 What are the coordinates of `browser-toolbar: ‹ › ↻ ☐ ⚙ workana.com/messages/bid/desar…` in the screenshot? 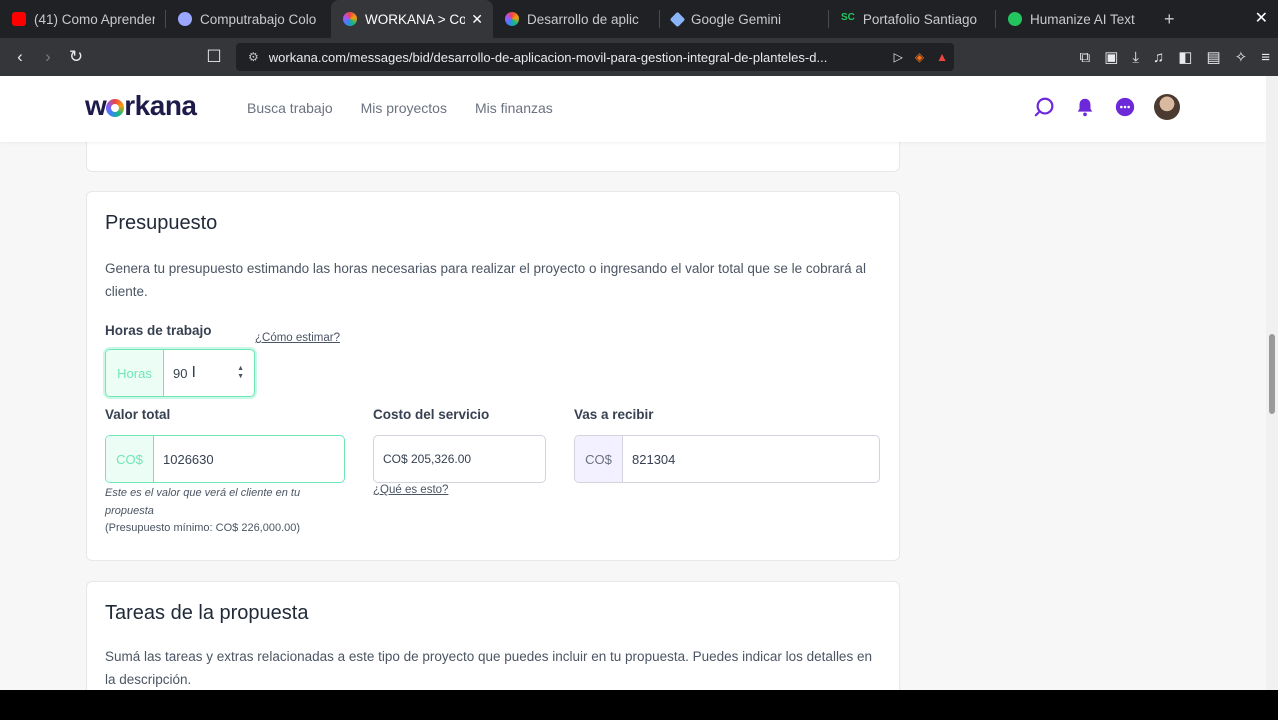 It's located at (639, 57).